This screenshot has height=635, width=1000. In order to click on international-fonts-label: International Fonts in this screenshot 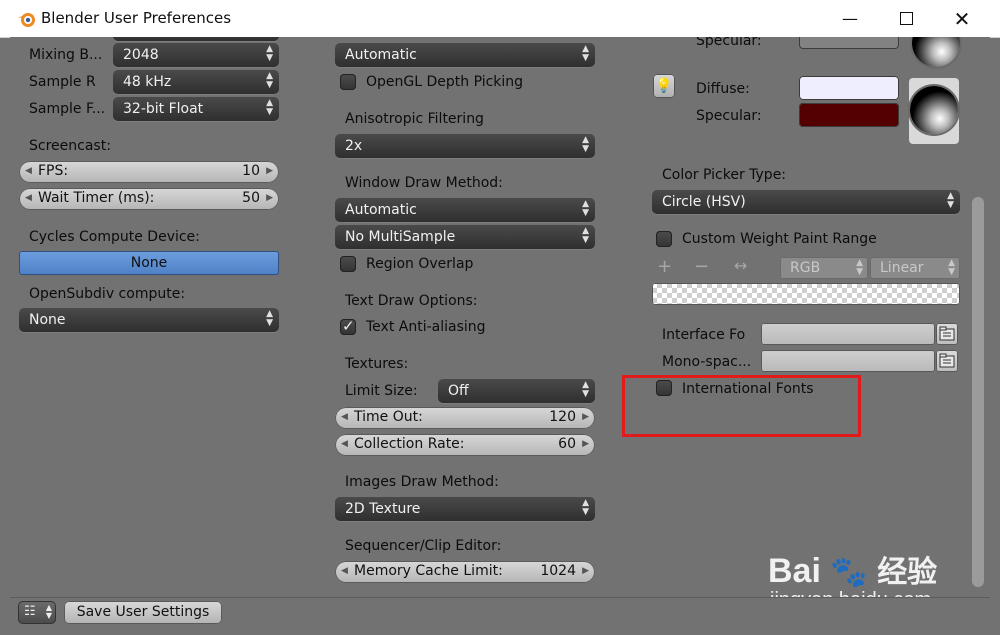, I will do `click(748, 389)`.